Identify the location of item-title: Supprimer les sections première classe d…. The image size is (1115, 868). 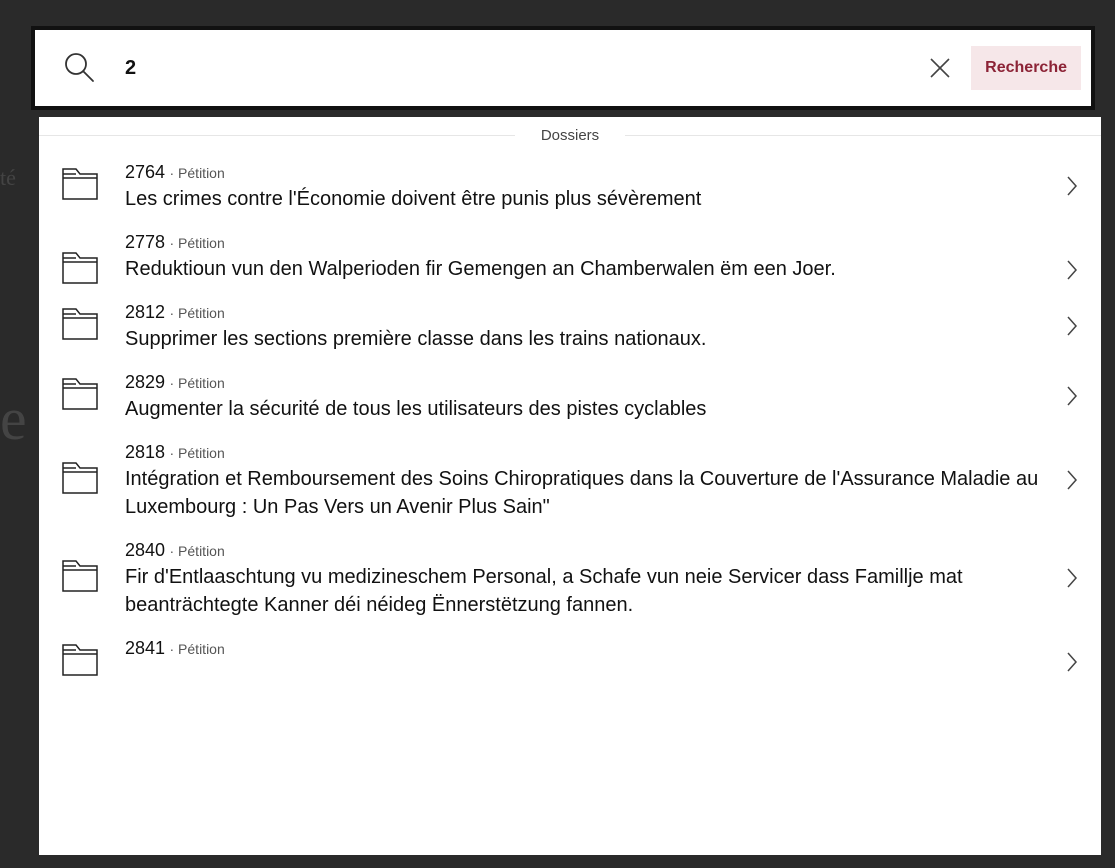
(416, 339).